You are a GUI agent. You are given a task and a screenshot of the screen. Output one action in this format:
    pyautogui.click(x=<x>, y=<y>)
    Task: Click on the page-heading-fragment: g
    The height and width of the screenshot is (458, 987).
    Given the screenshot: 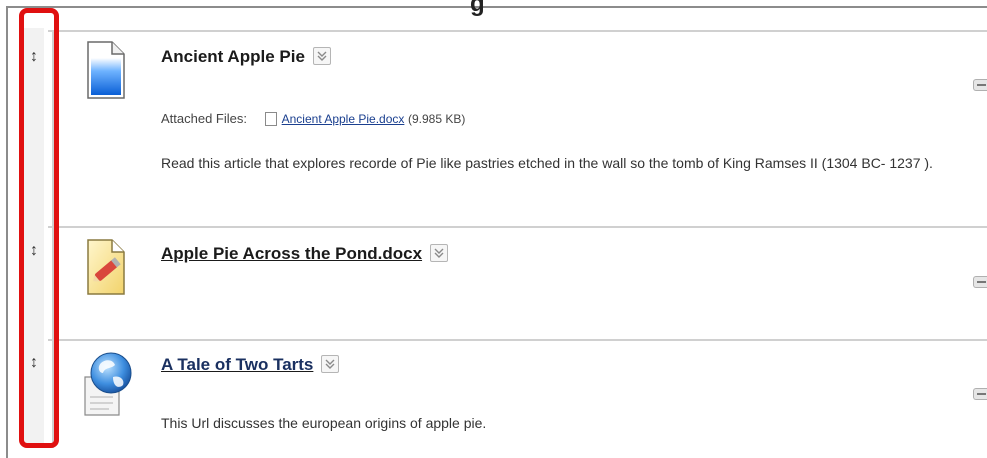 What is the action you would take?
    pyautogui.click(x=477, y=8)
    